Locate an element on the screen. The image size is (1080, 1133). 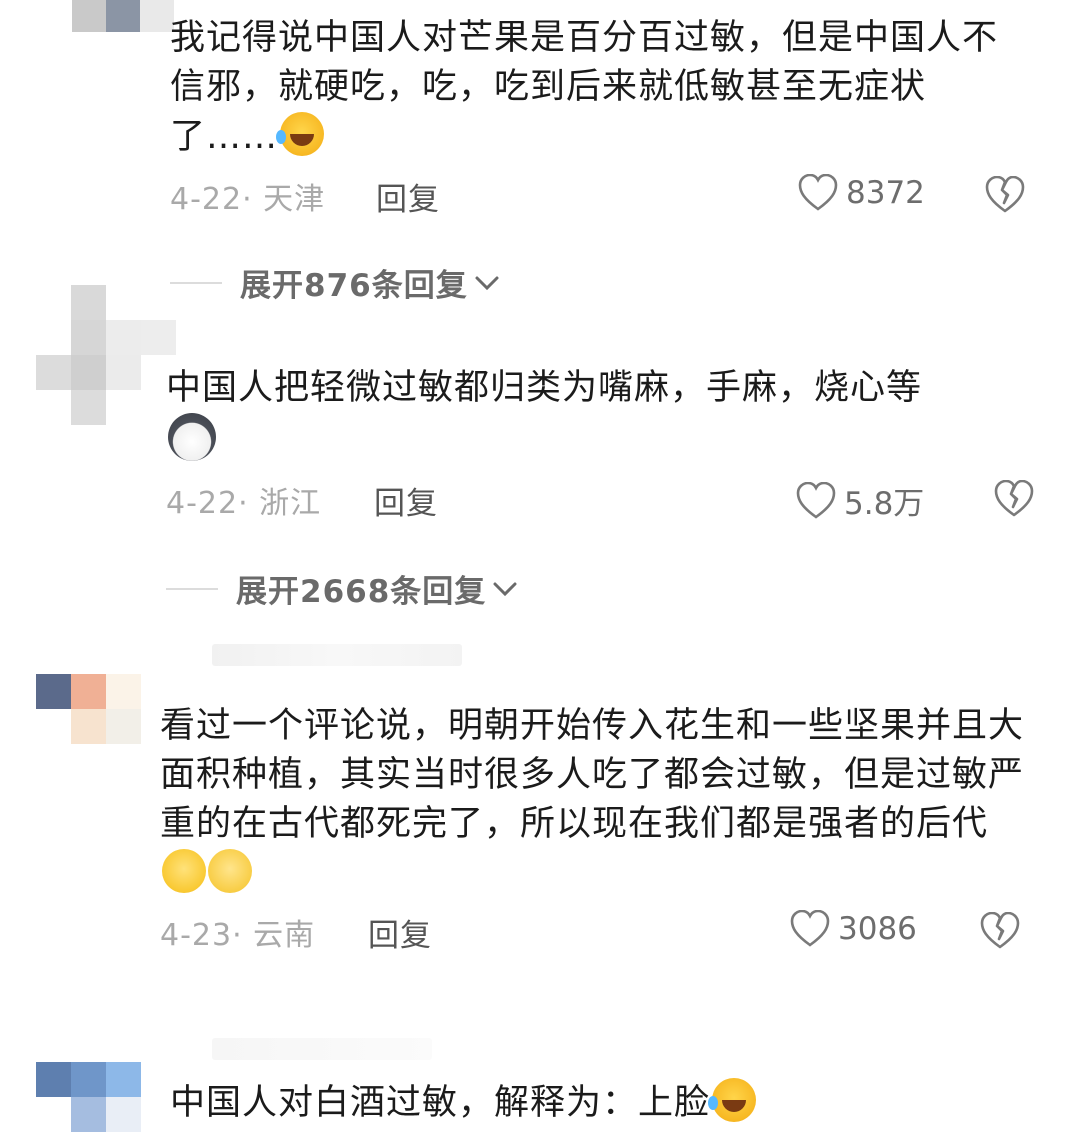
like-button: 3086 is located at coordinates (853, 929).